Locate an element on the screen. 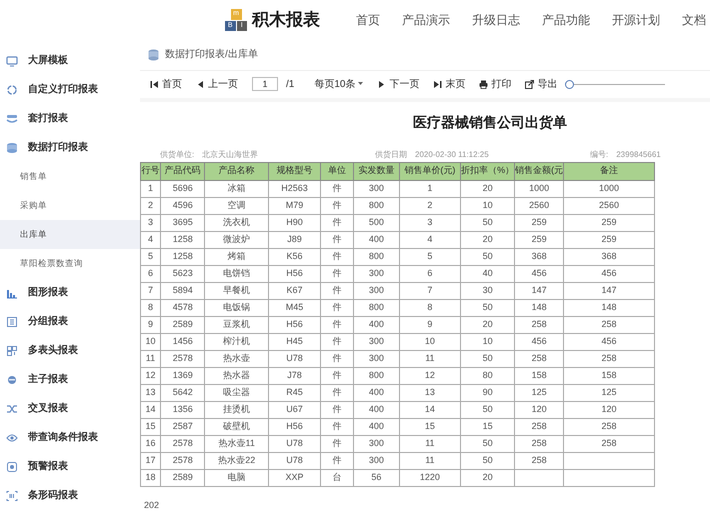 The height and width of the screenshot is (512, 710). table-cell: 56 is located at coordinates (377, 477).